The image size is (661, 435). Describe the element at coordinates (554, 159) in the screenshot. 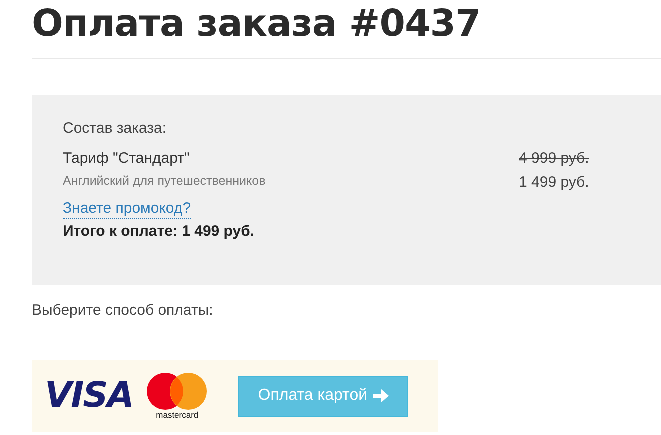

I see `old-price: 4 999 руб.` at that location.